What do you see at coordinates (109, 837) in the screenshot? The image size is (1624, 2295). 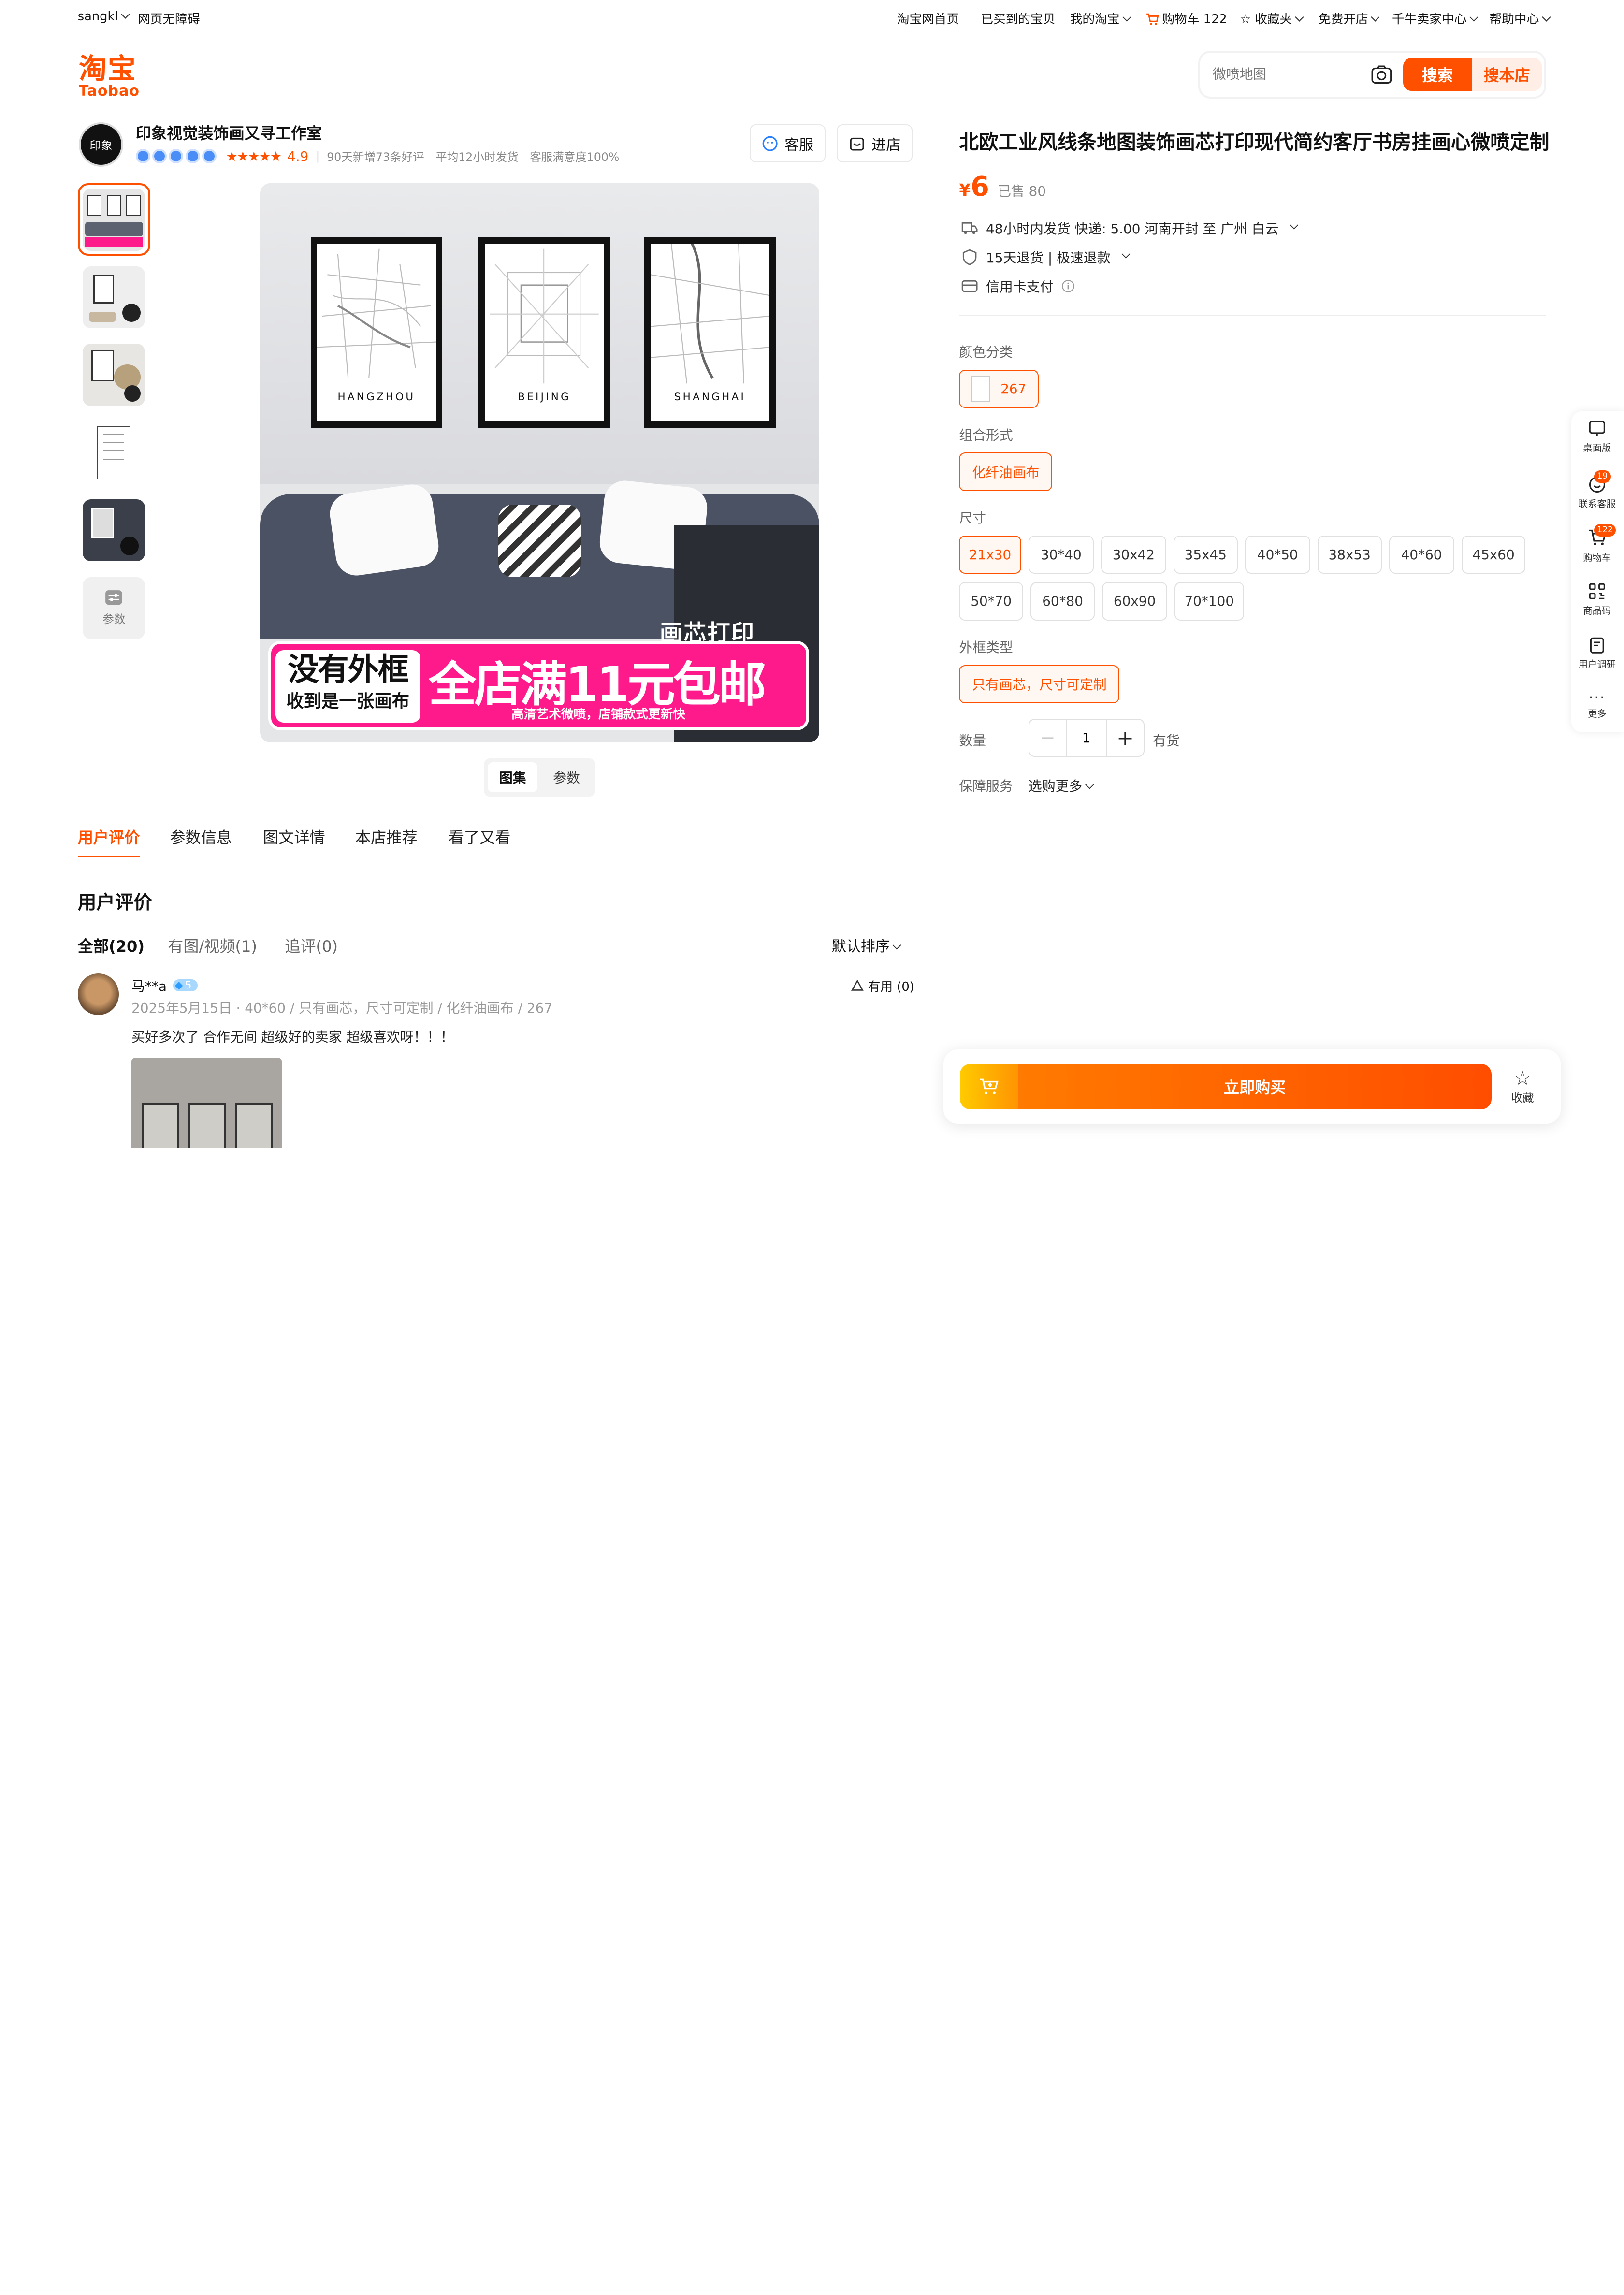 I see `tab-reviews: 用户评价` at bounding box center [109, 837].